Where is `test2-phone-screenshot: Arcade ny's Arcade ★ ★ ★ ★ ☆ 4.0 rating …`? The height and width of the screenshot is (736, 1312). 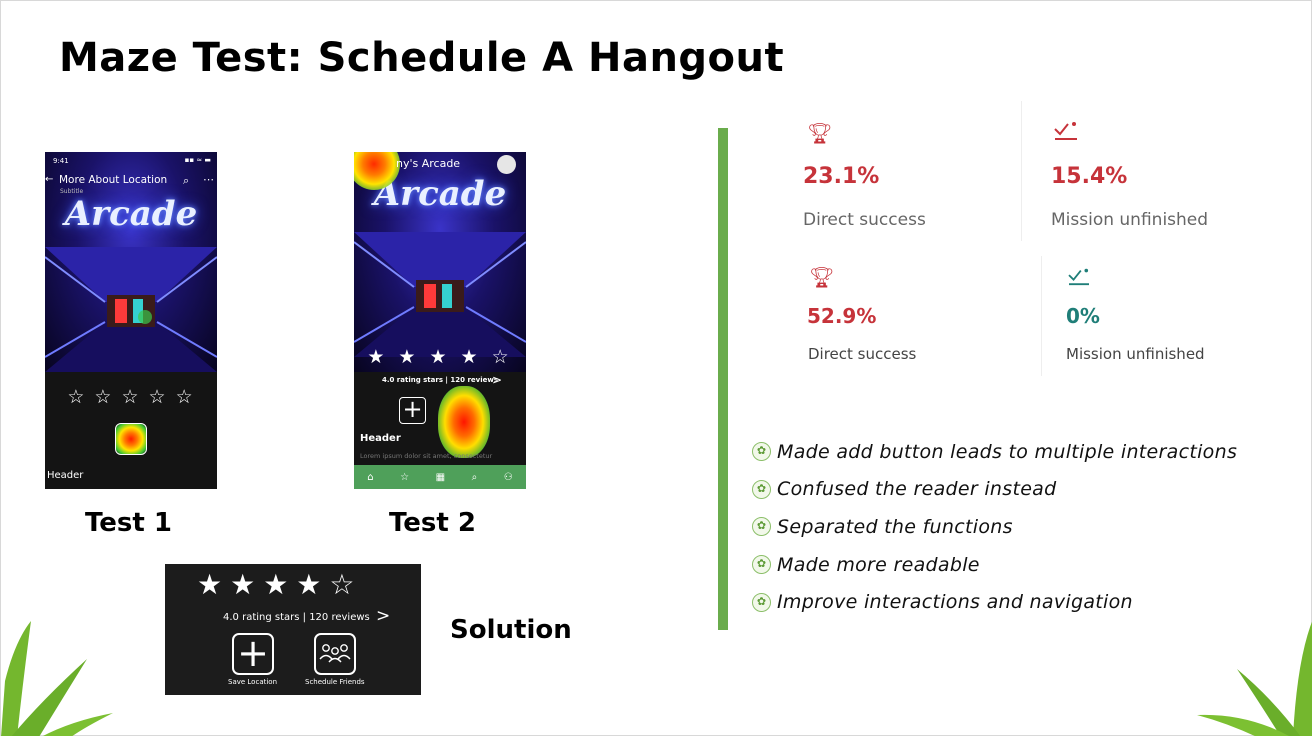
test2-phone-screenshot: Arcade ny's Arcade ★ ★ ★ ★ ☆ 4.0 rating … is located at coordinates (440, 320).